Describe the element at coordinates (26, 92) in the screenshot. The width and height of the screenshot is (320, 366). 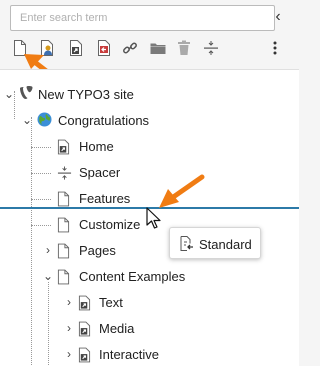
I see `typo3-logo-icon` at that location.